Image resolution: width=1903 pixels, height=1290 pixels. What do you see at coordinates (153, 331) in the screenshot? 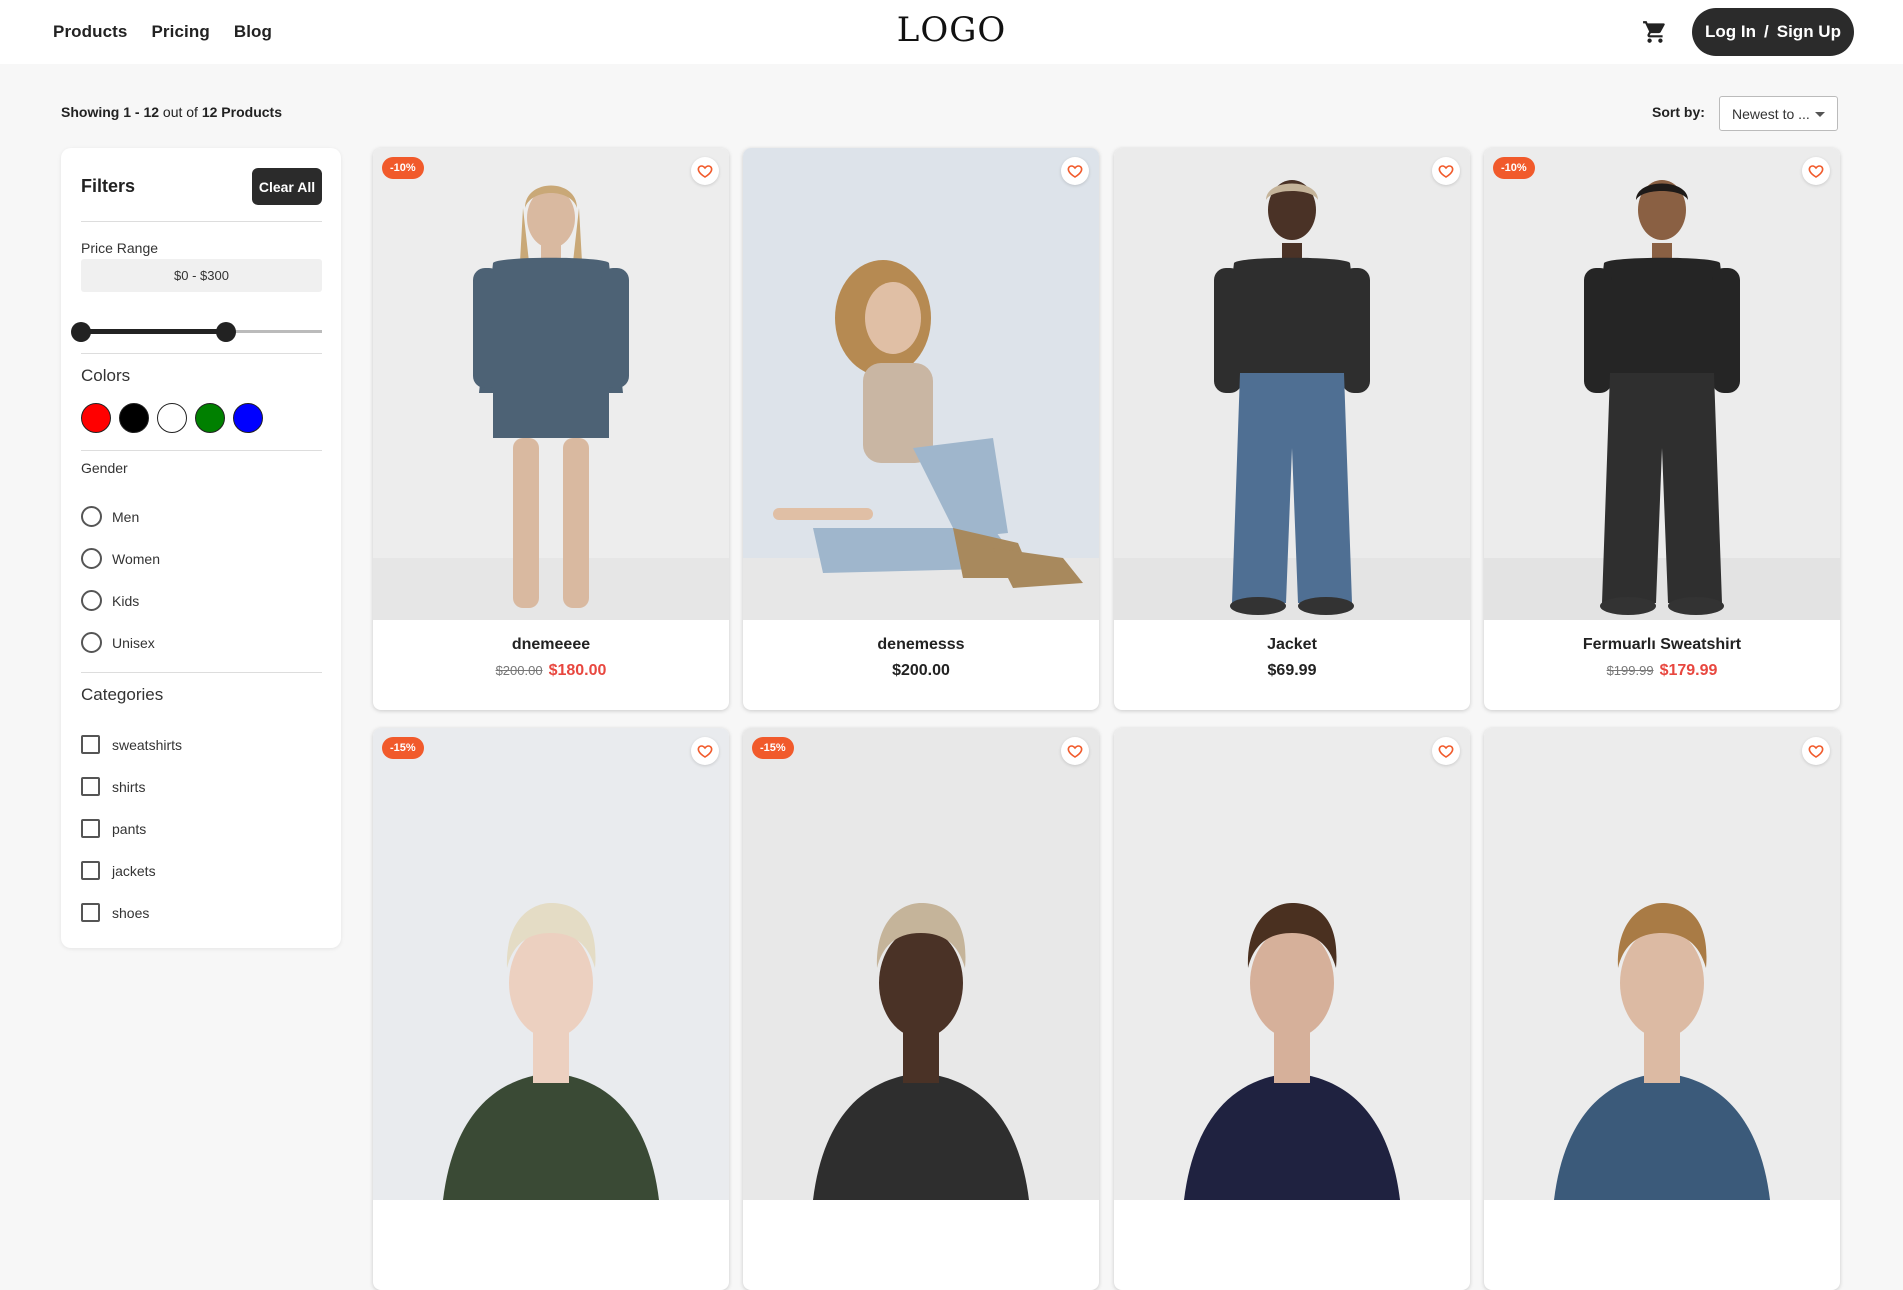
I see `slider-fill` at bounding box center [153, 331].